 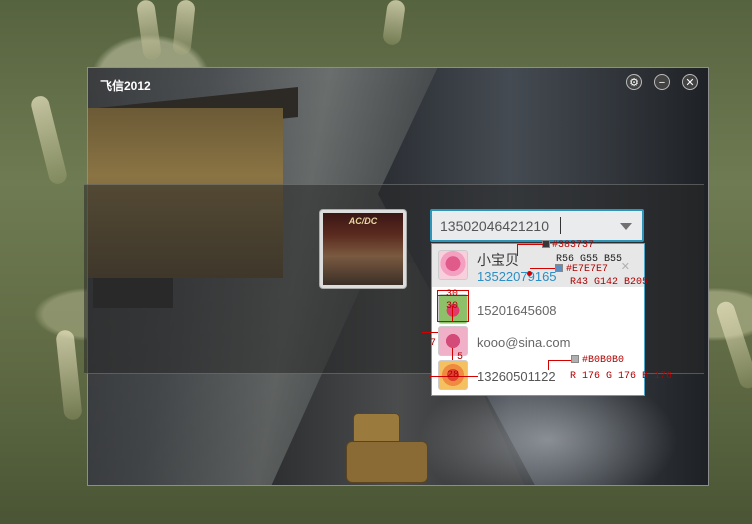 What do you see at coordinates (494, 226) in the screenshot?
I see `account-input: 13502046421210` at bounding box center [494, 226].